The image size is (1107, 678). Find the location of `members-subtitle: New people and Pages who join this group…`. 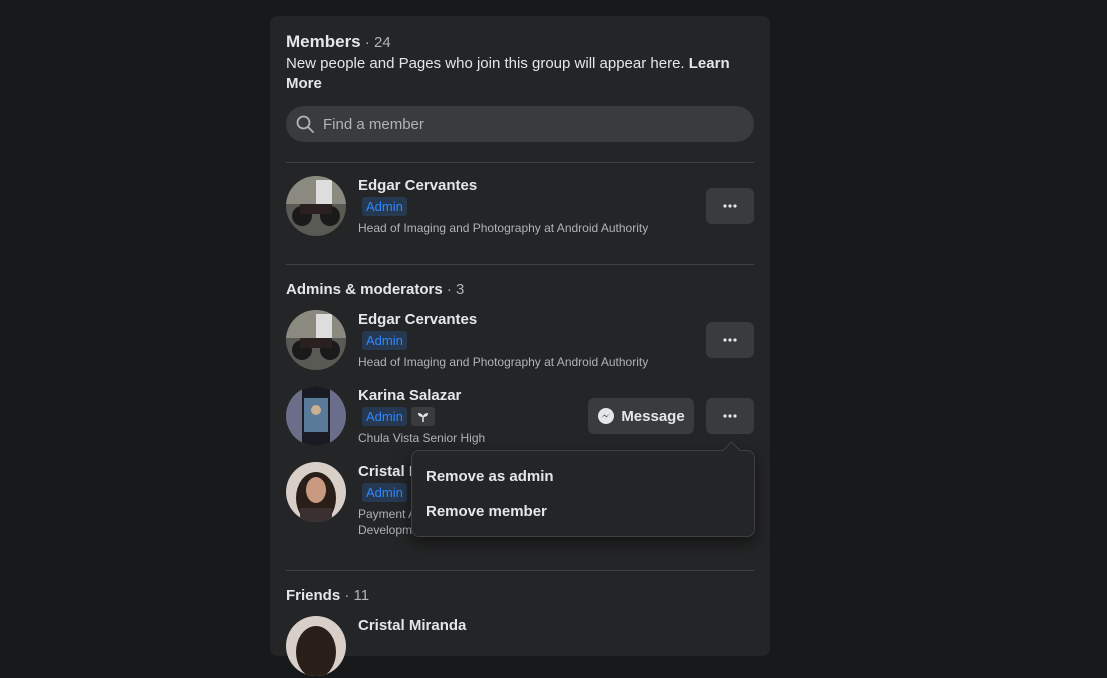

members-subtitle: New people and Pages who join this group… is located at coordinates (516, 74).